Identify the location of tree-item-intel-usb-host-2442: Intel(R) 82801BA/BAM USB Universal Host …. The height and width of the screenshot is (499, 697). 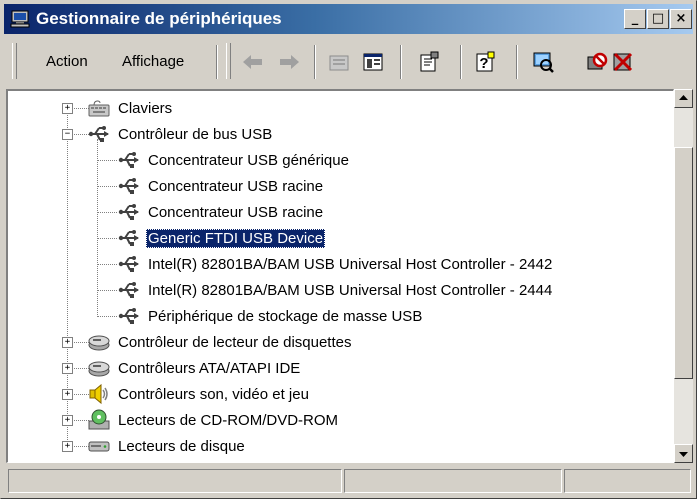
(336, 264).